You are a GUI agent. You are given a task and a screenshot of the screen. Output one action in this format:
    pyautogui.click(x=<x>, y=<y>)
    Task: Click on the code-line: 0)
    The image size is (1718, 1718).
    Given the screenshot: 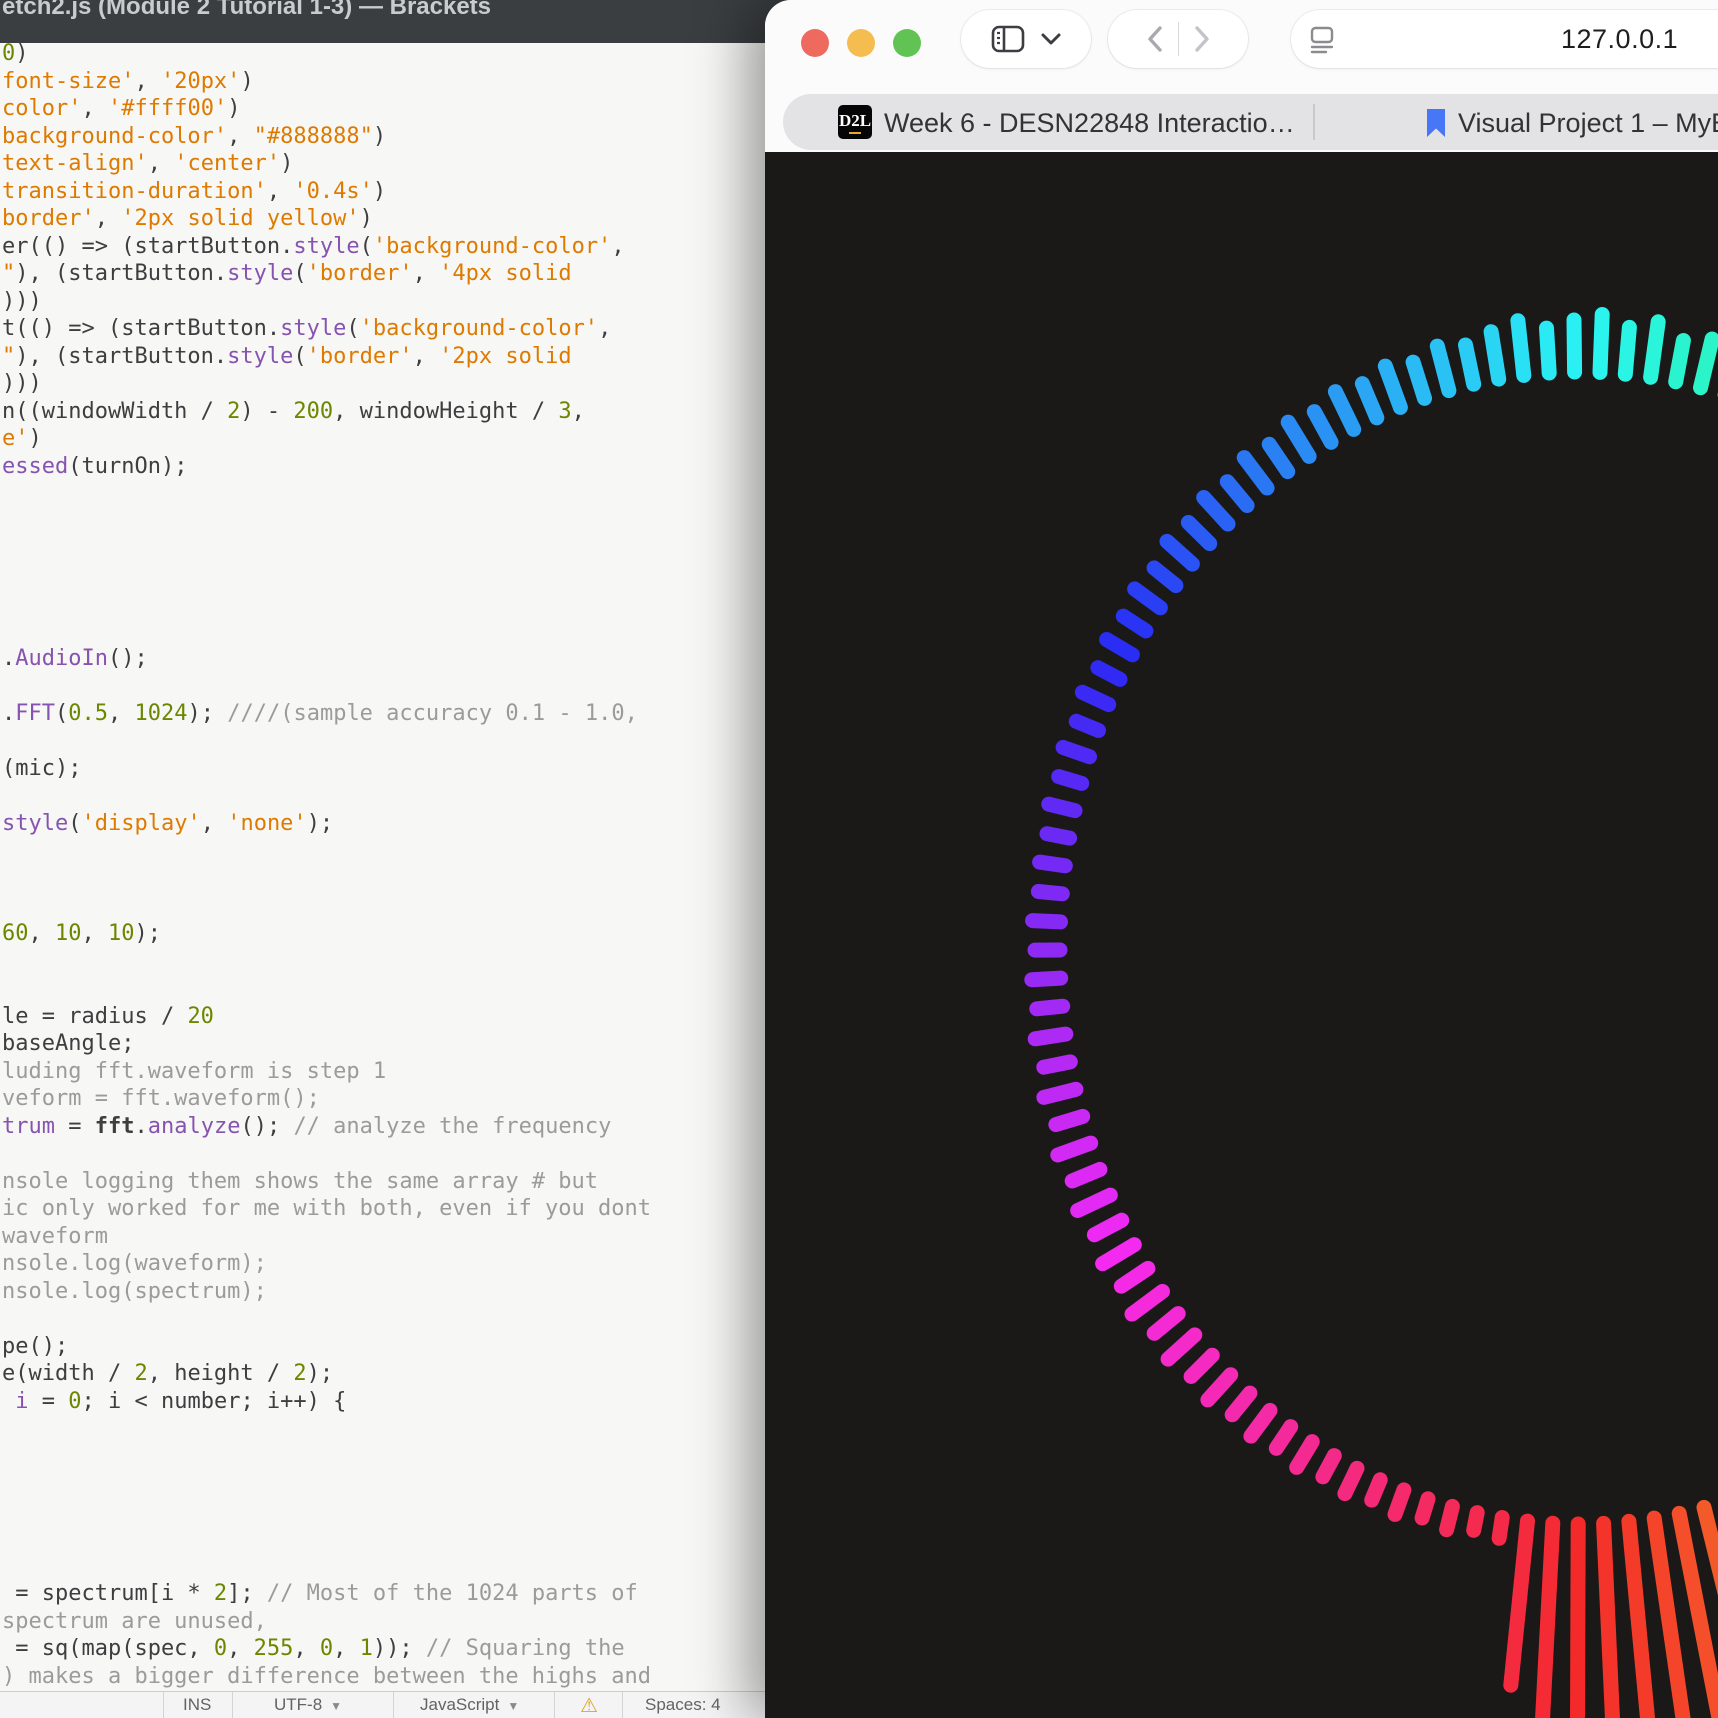 What is the action you would take?
    pyautogui.click(x=382, y=54)
    